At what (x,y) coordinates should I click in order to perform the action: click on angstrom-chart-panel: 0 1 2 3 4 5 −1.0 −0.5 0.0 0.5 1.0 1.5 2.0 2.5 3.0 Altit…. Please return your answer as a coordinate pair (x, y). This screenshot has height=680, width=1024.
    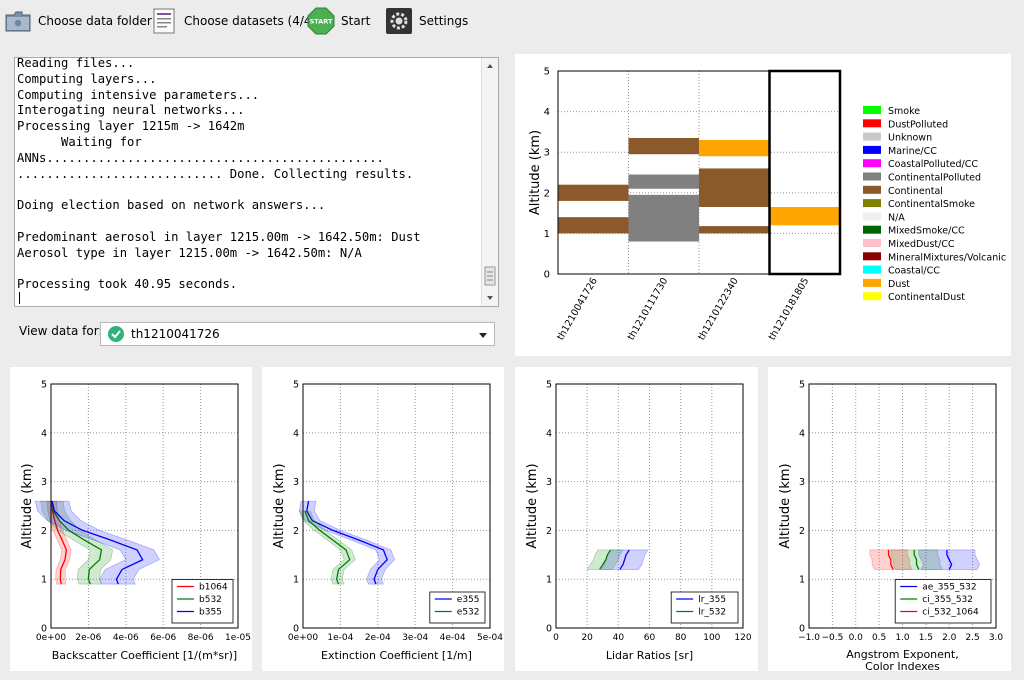
    Looking at the image, I should click on (889, 520).